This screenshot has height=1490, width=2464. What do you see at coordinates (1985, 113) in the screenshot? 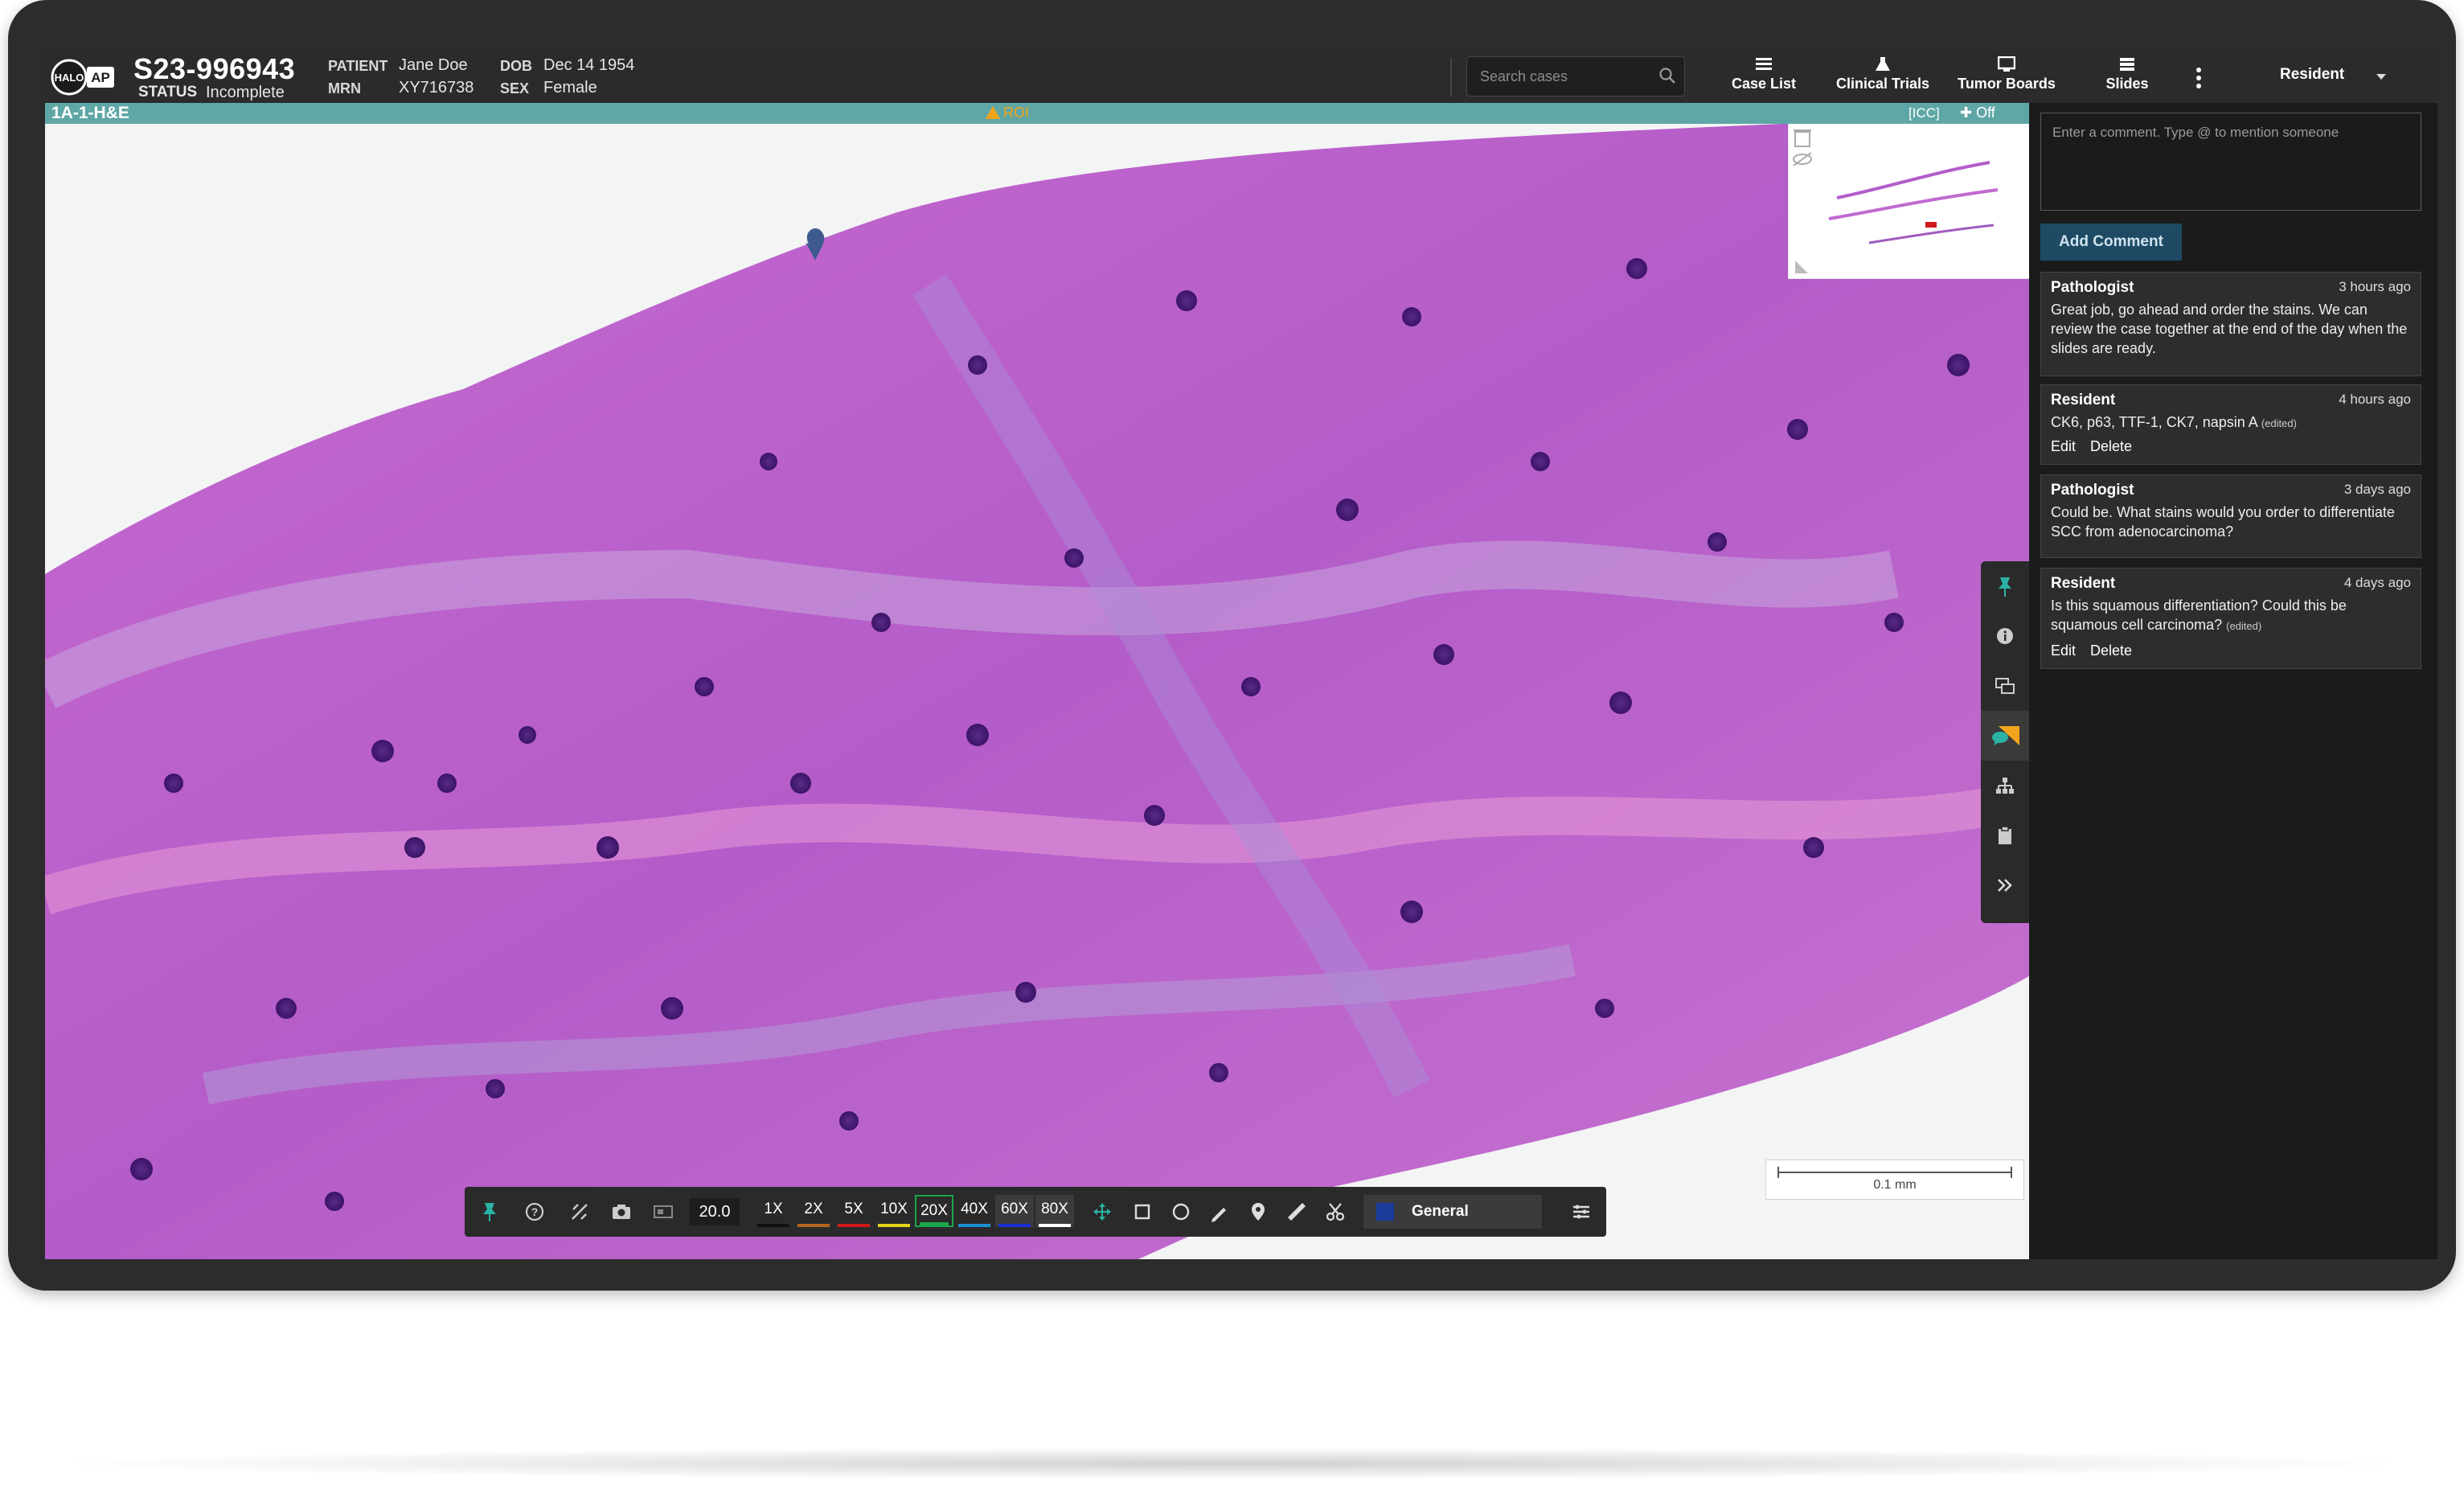
I see `pin-toggle-label: Off` at bounding box center [1985, 113].